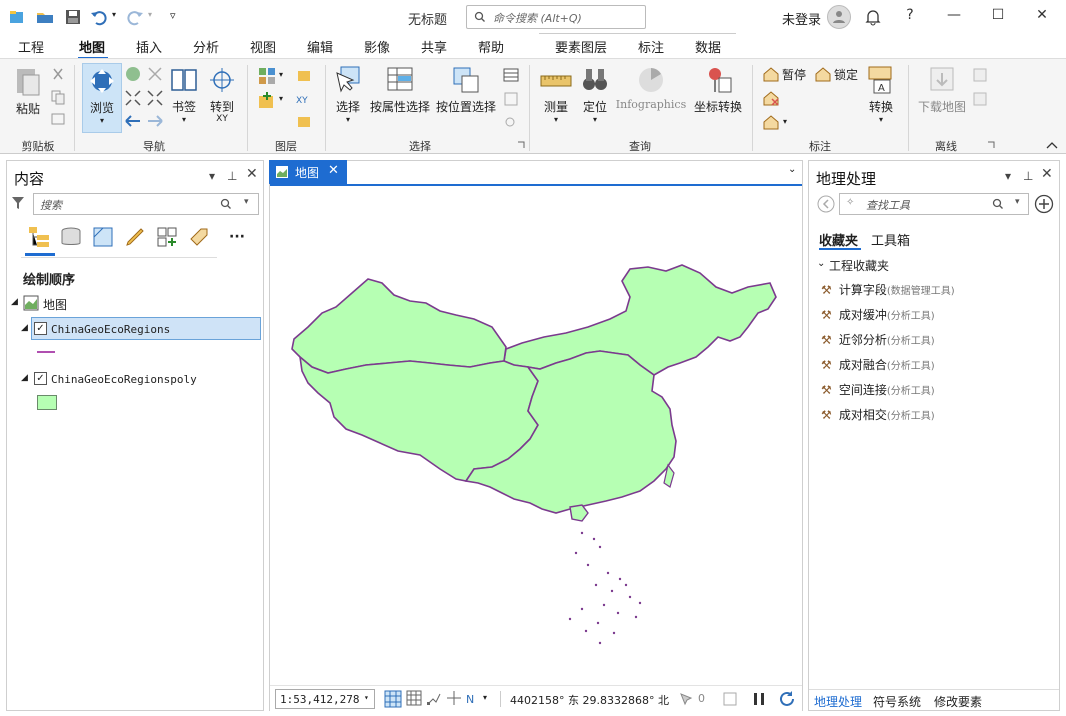  What do you see at coordinates (838, 239) in the screenshot?
I see `tab-favorites: 收藏夹` at bounding box center [838, 239].